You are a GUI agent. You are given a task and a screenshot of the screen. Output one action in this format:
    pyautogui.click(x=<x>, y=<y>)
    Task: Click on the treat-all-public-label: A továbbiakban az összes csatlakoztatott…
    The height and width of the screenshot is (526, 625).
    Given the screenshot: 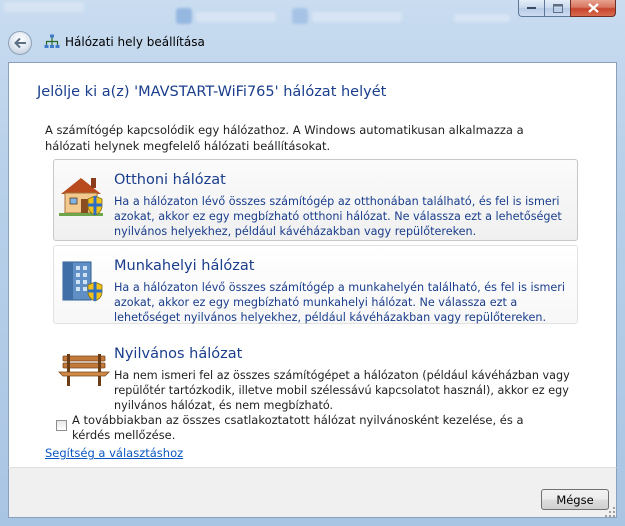 What is the action you would take?
    pyautogui.click(x=302, y=428)
    